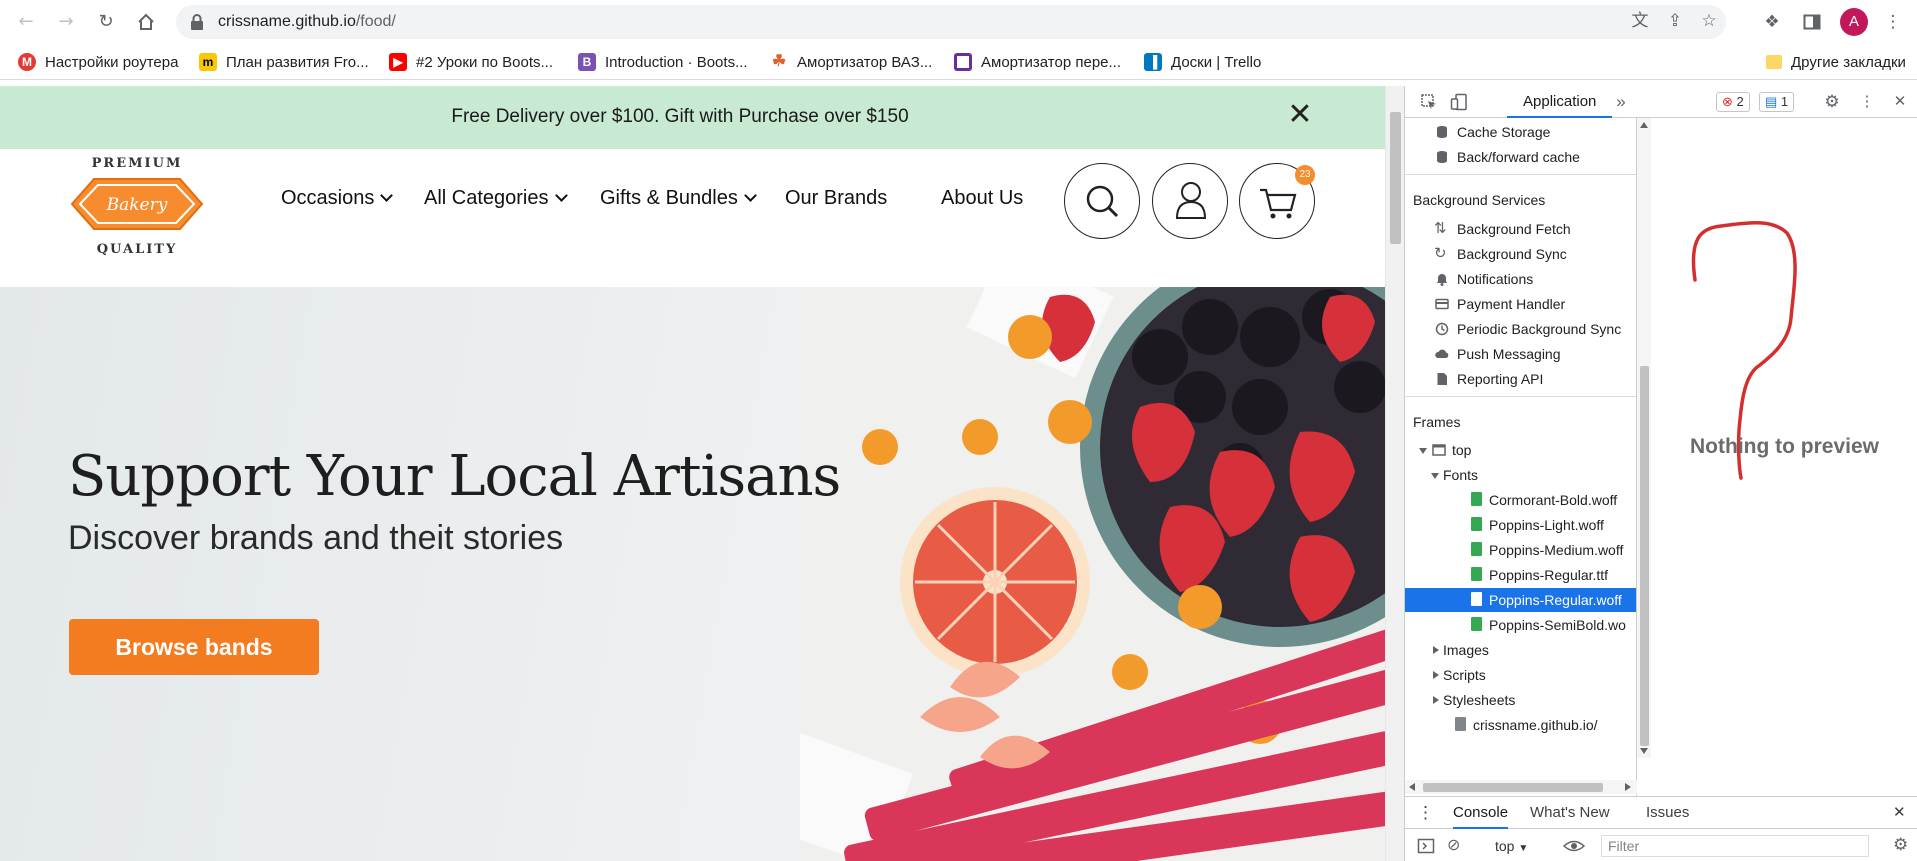 This screenshot has height=861, width=1917. Describe the element at coordinates (1520, 475) in the screenshot. I see `tree-item-fonts: Fonts` at that location.